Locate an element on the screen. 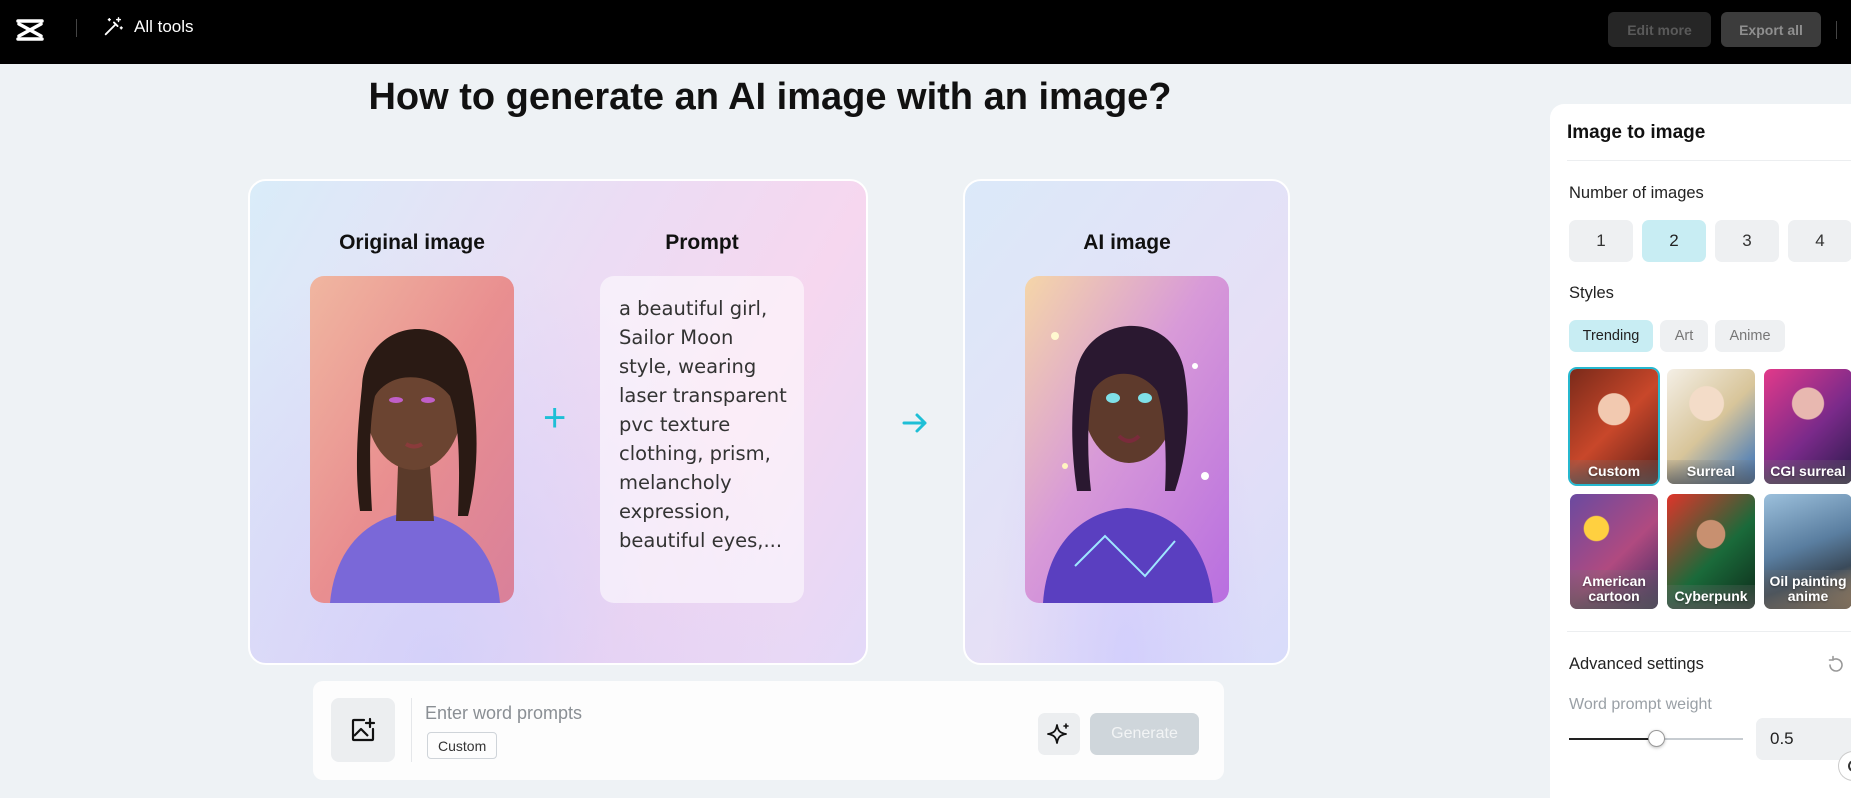 This screenshot has height=798, width=1851. advanced-settings-label: Advanced settings is located at coordinates (1636, 664).